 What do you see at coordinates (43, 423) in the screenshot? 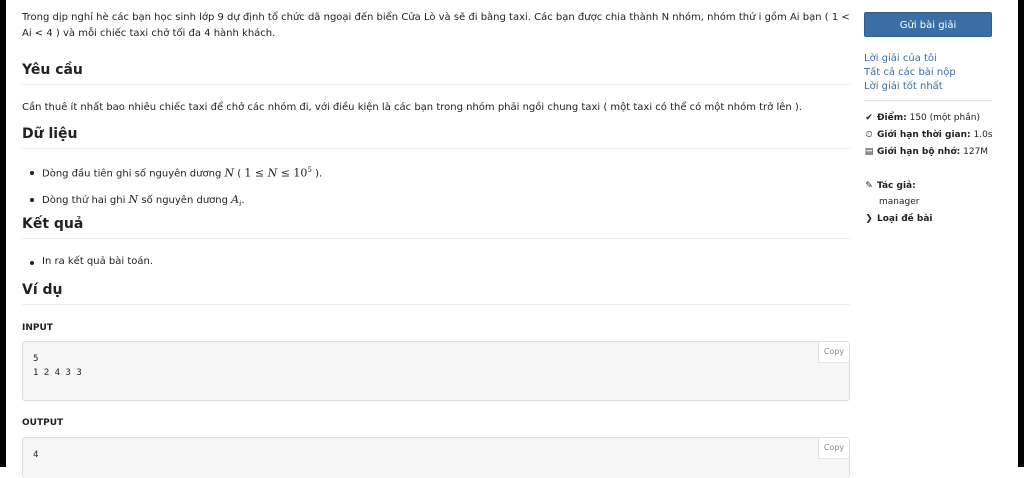
I see `output-label: OUTPUT` at bounding box center [43, 423].